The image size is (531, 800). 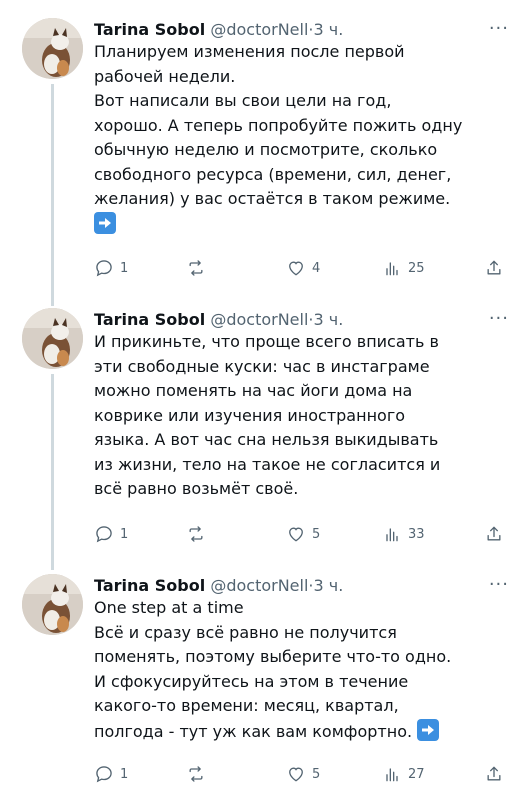 I want to click on text-line: желания) у вас остаётся в таком режиме., so click(x=272, y=198).